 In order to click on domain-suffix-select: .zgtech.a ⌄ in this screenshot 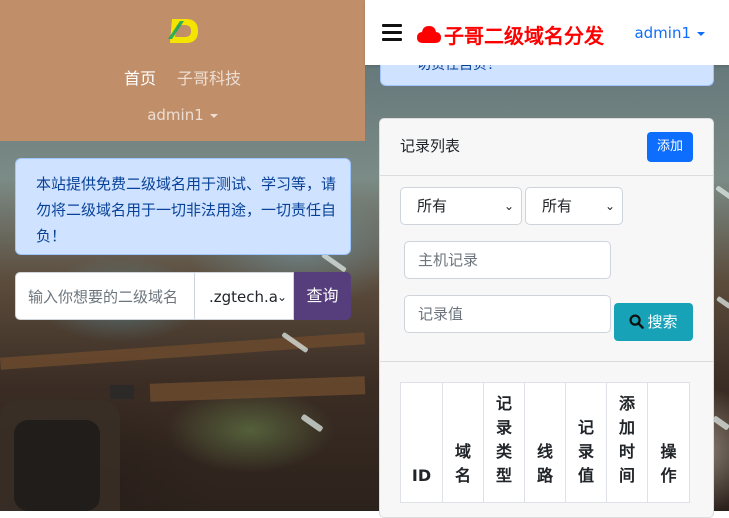, I will do `click(244, 296)`.